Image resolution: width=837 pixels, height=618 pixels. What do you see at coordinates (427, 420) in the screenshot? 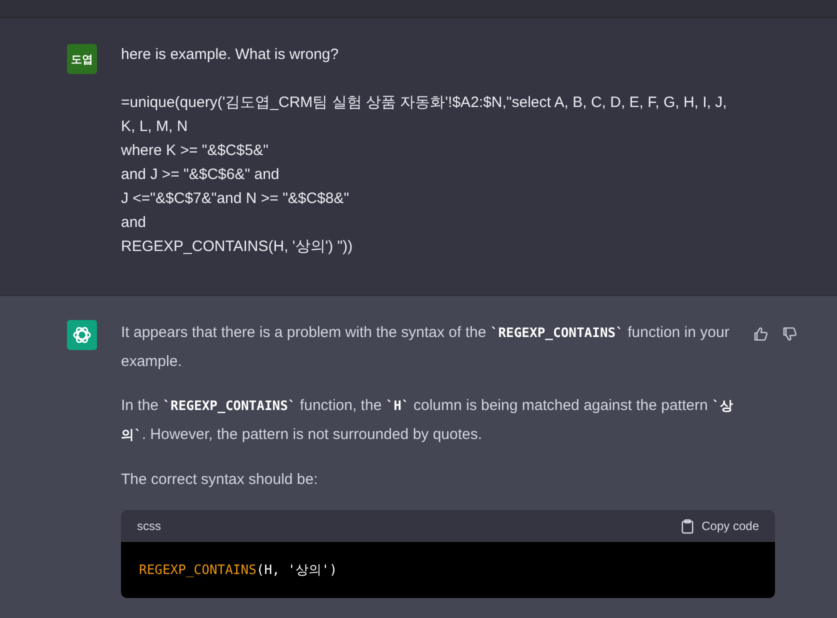
I see `response-paragraph: In the `REGEXP_CONTAINS` function, the `H` column is being matched against the pattern `상의`. However, the pattern is not surrounded by quotes.` at bounding box center [427, 420].